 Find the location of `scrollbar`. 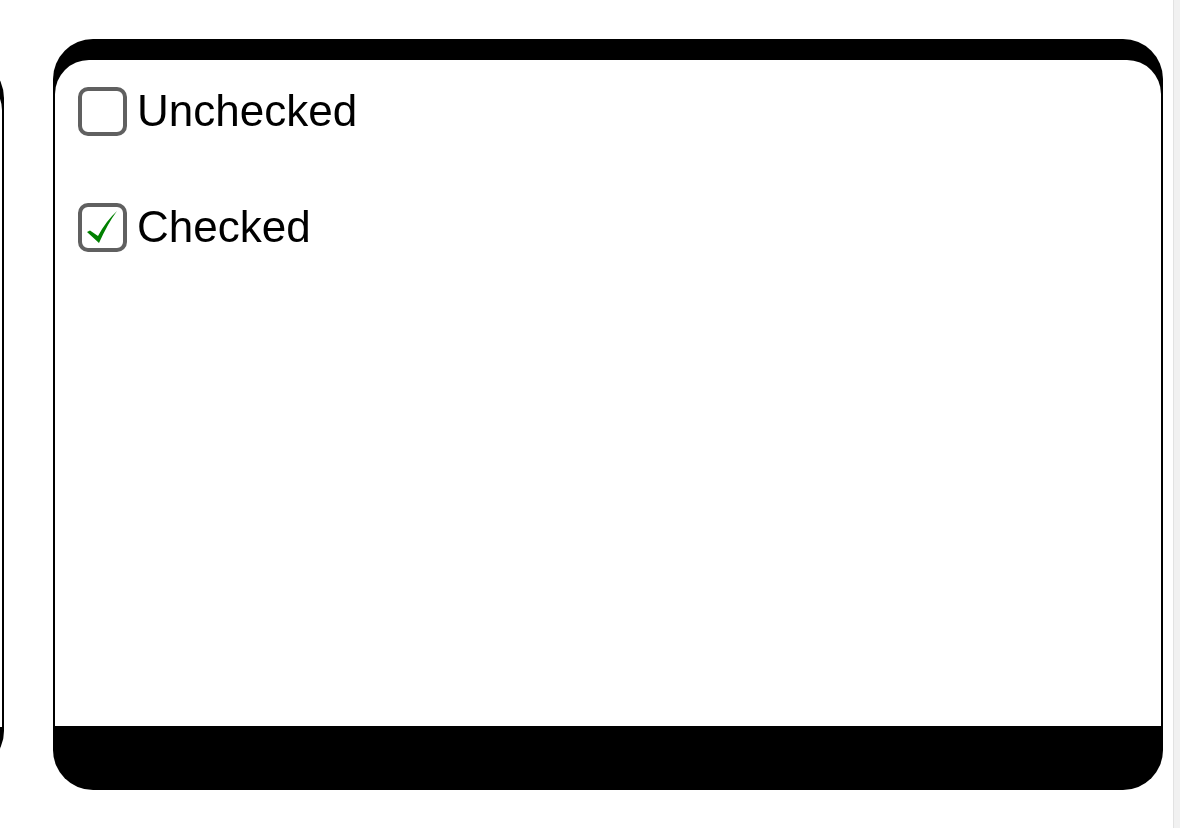

scrollbar is located at coordinates (1176, 414).